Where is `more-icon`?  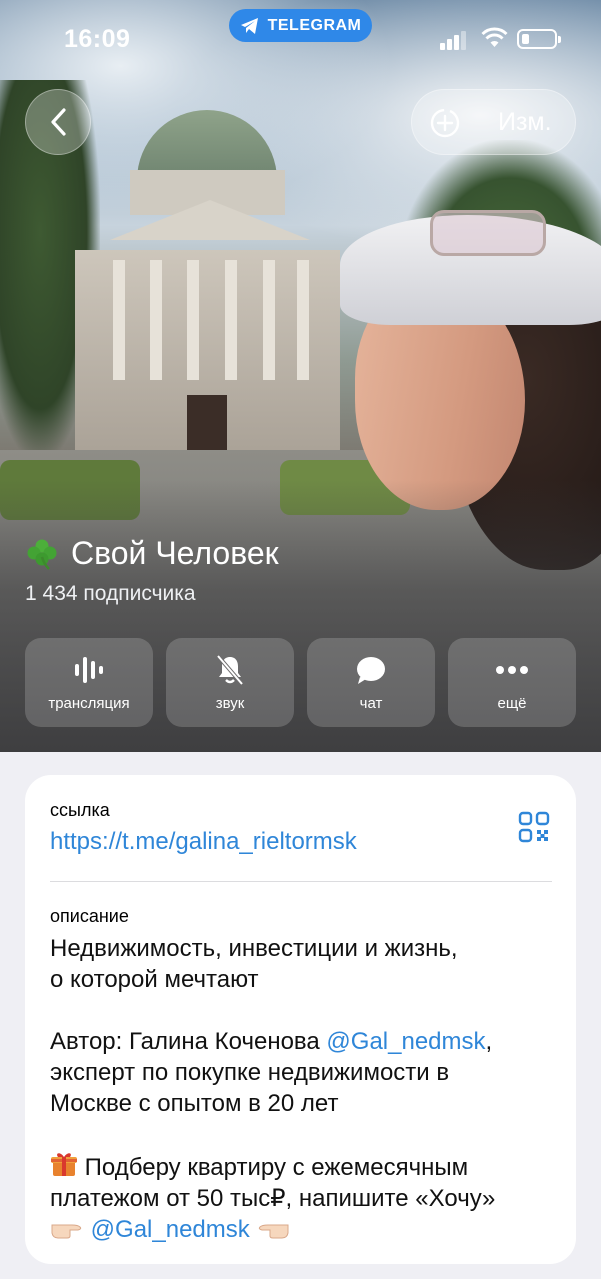
more-icon is located at coordinates (512, 670).